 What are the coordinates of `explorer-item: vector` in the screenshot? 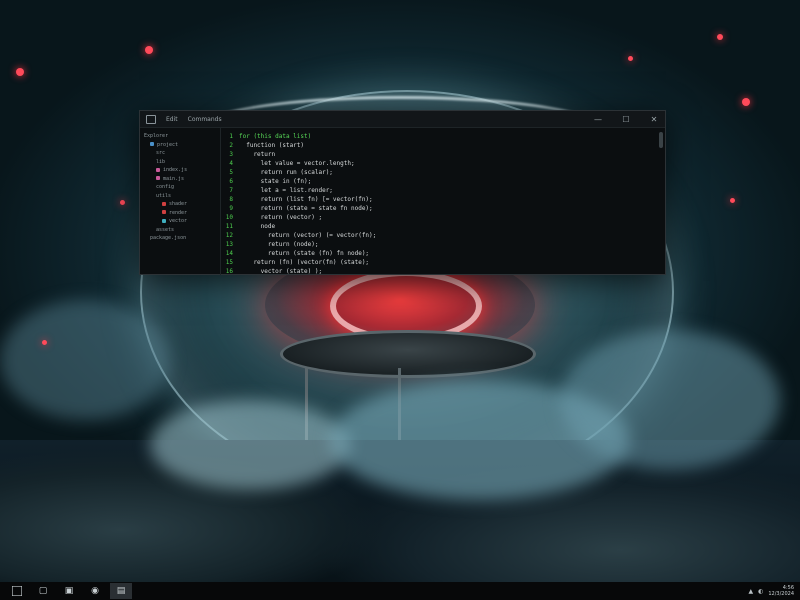 It's located at (180, 221).